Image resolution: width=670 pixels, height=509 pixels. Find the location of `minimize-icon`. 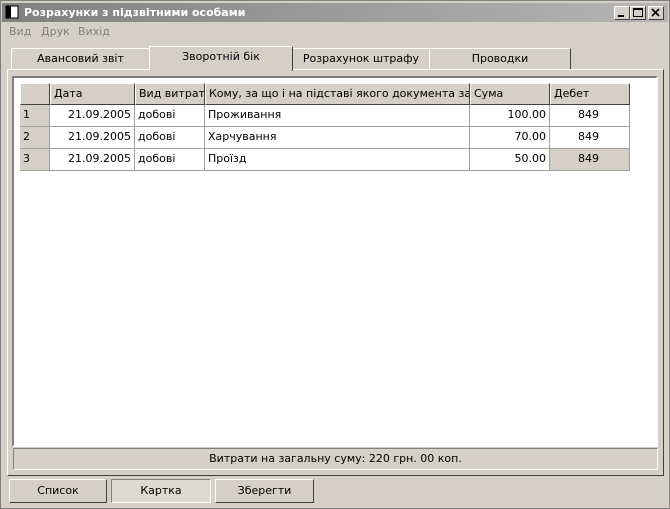

minimize-icon is located at coordinates (621, 16).